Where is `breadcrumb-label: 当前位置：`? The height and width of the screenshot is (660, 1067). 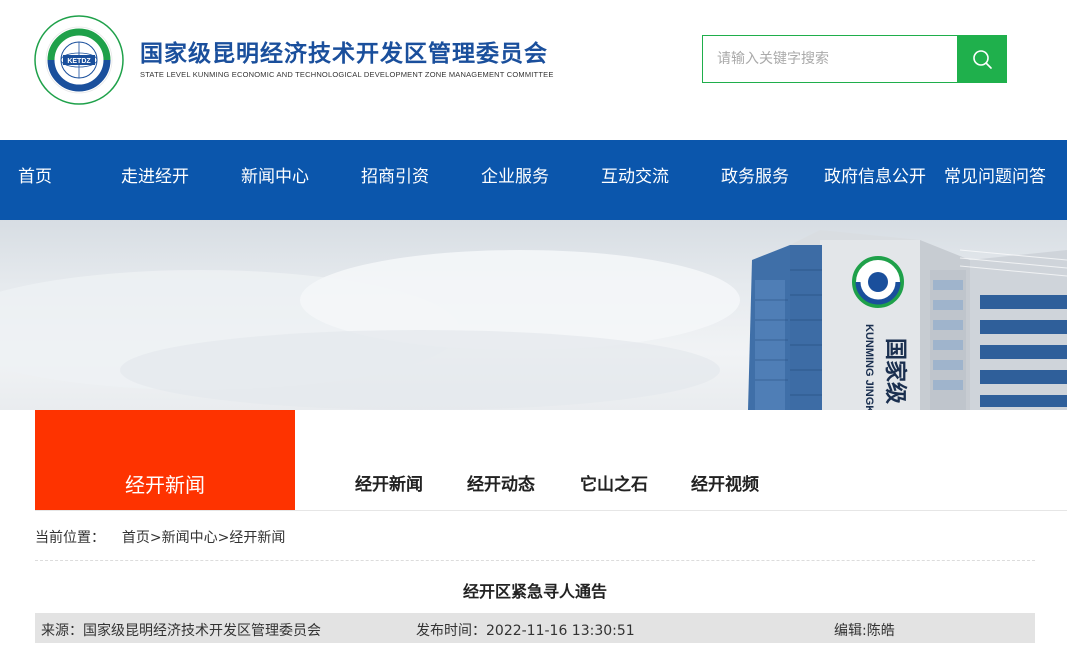
breadcrumb-label: 当前位置： is located at coordinates (70, 538).